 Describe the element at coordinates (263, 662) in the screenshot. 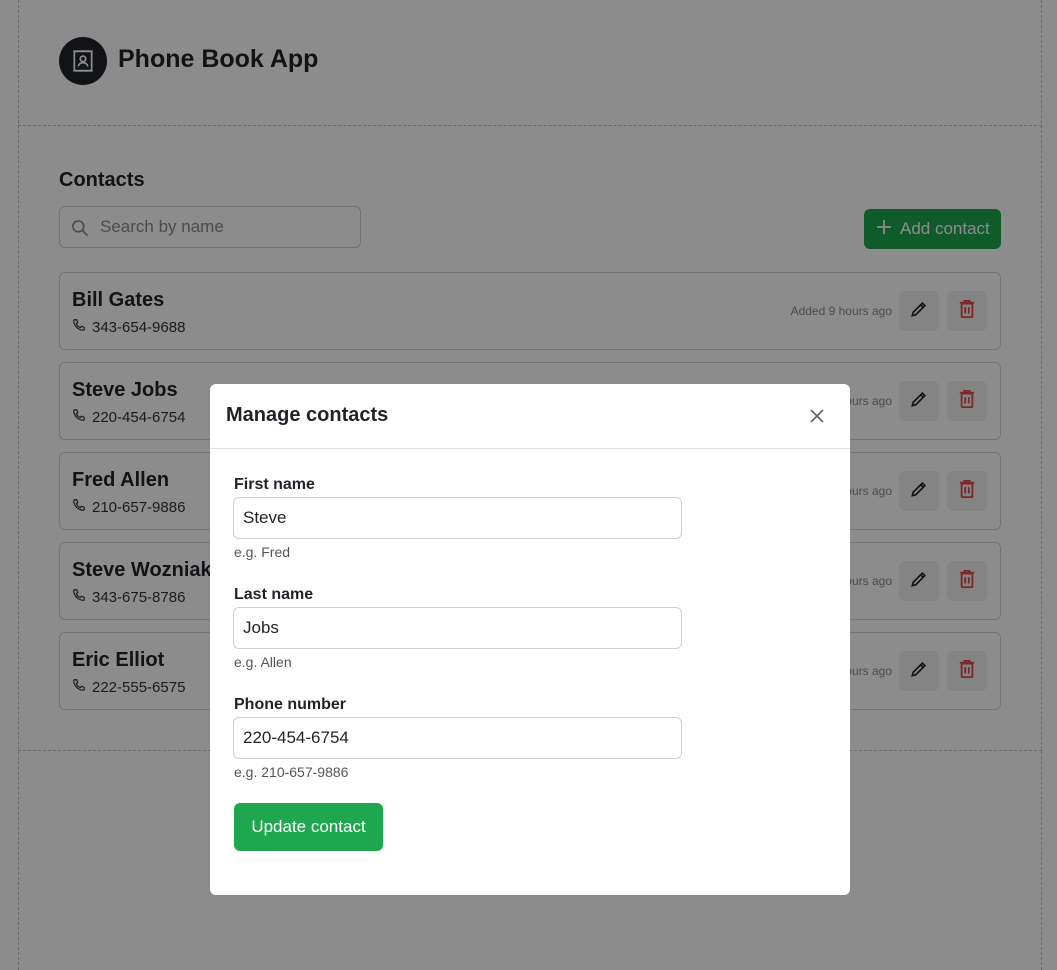

I see `last-name-help: e.g. Allen` at that location.